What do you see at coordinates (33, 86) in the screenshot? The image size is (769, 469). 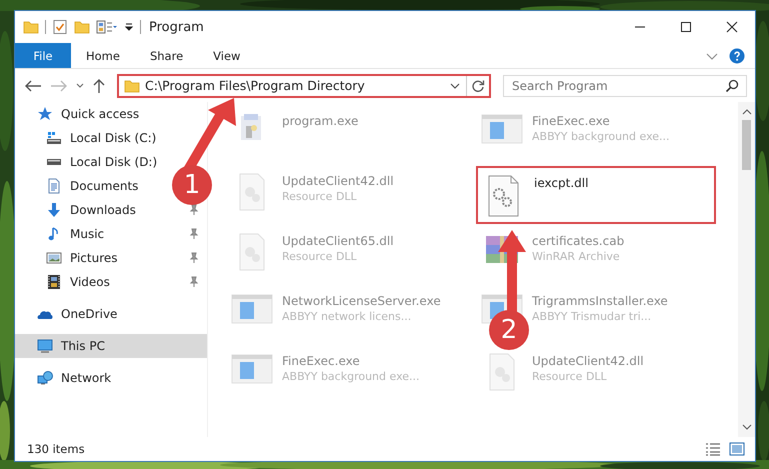 I see `back-icon` at bounding box center [33, 86].